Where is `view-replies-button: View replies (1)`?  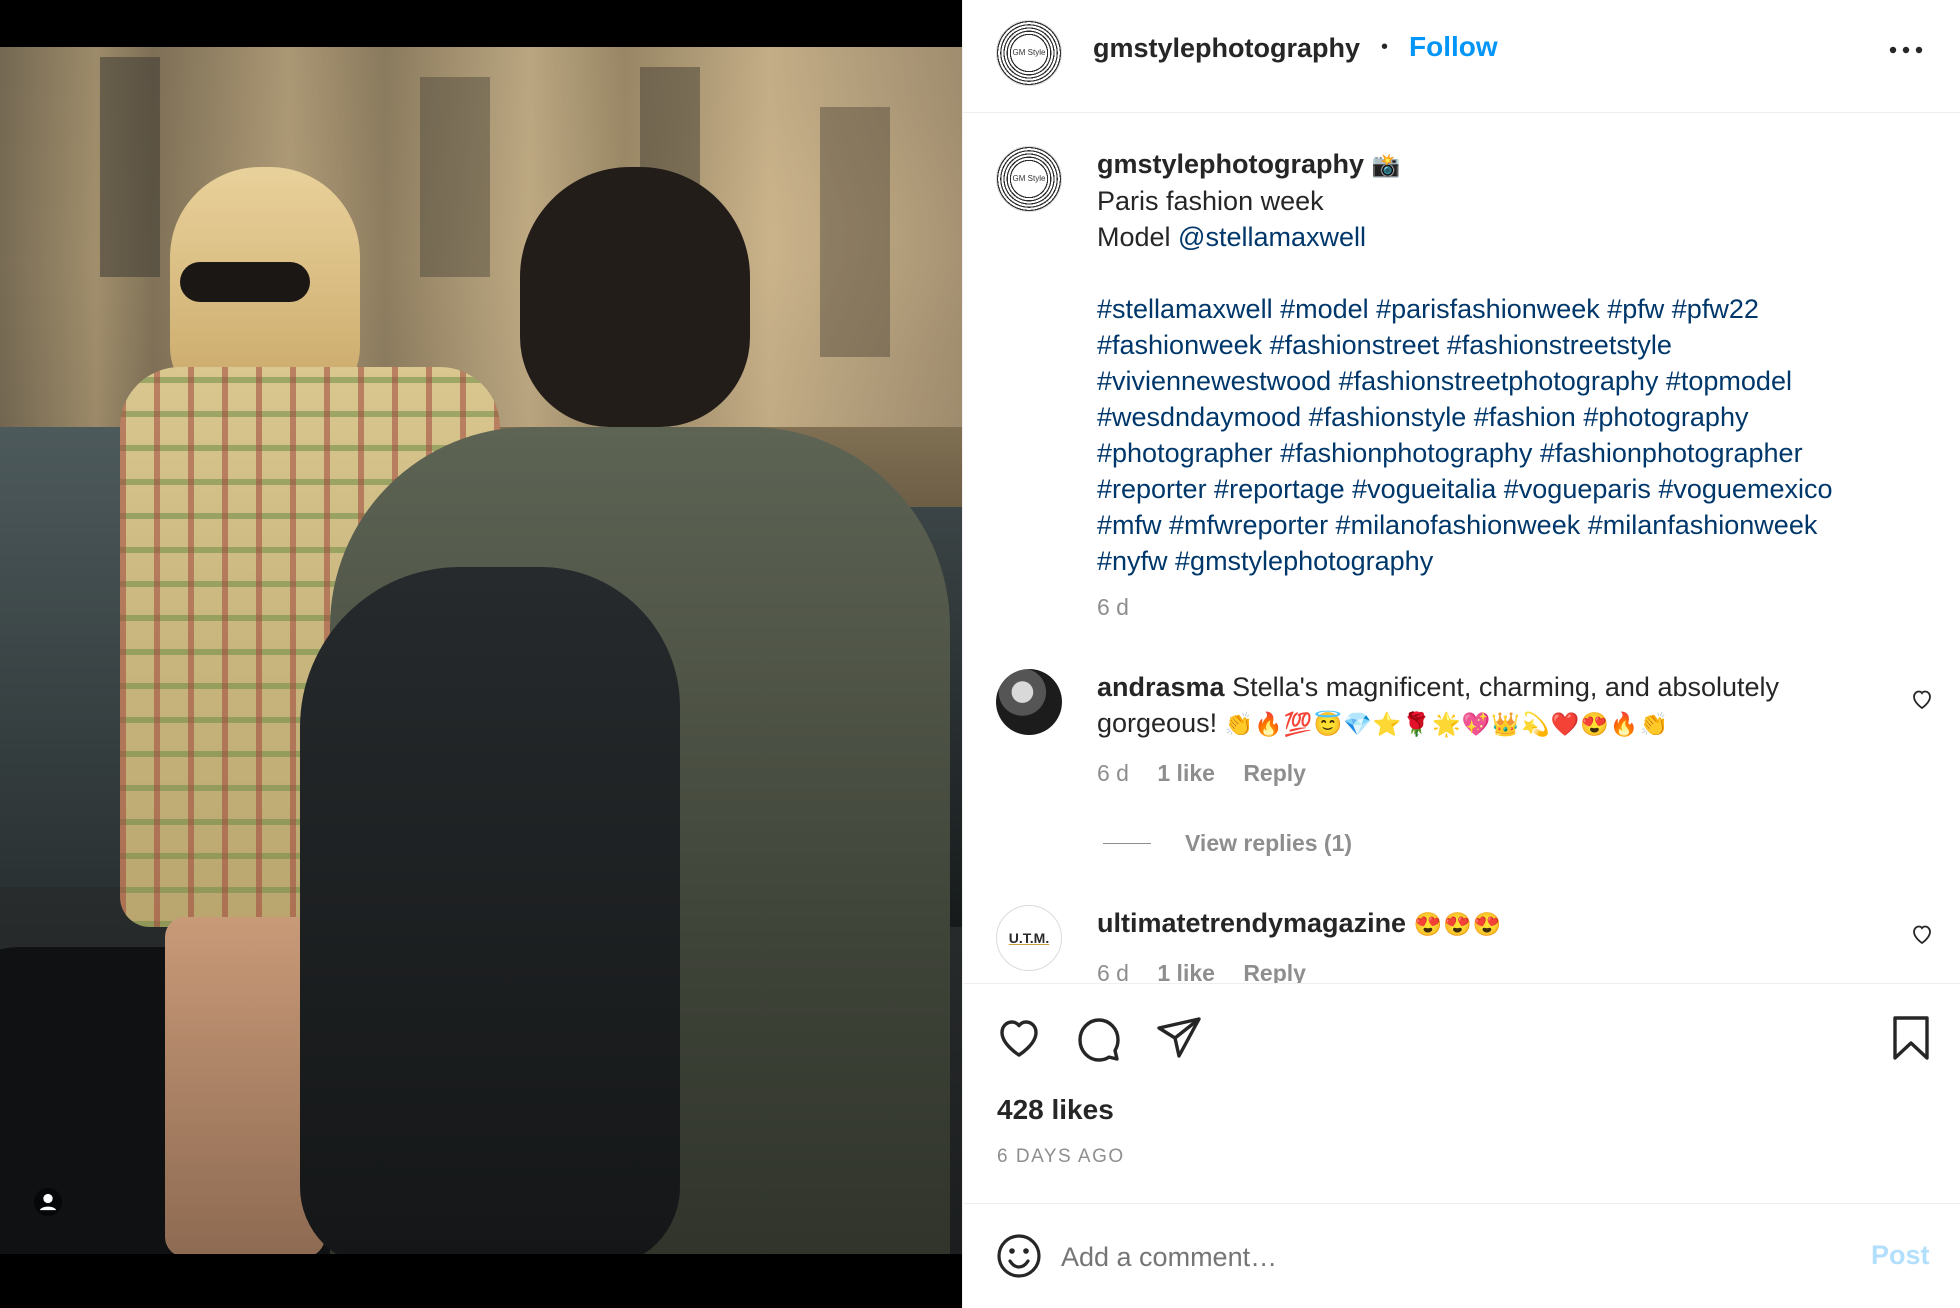 view-replies-button: View replies (1) is located at coordinates (1268, 843).